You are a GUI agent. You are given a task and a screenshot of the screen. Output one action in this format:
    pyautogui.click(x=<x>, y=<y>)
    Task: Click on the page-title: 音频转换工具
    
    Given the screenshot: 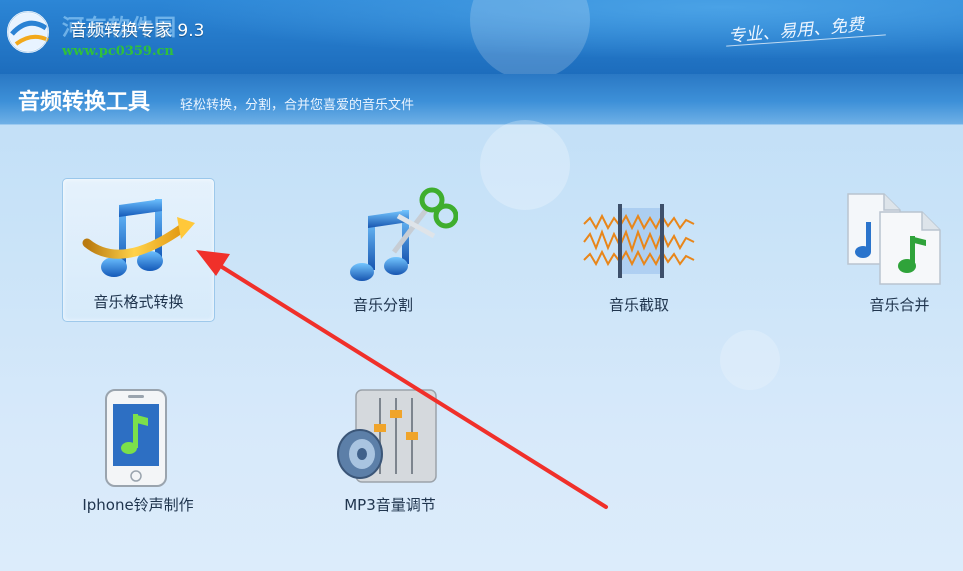 What is the action you would take?
    pyautogui.click(x=84, y=102)
    